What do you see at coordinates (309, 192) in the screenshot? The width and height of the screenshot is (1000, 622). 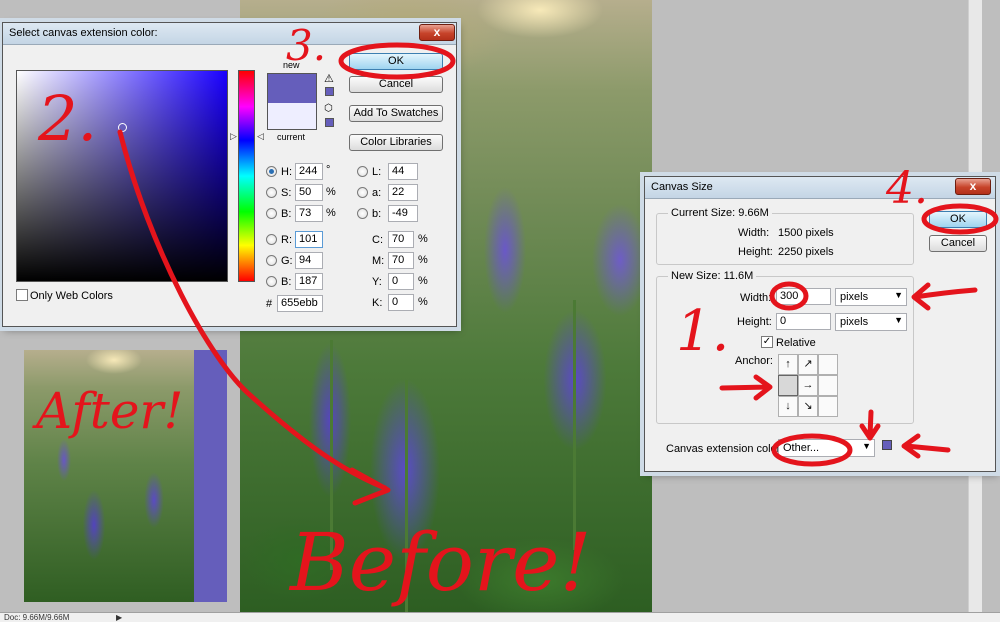 I see `saturation-input: 50` at bounding box center [309, 192].